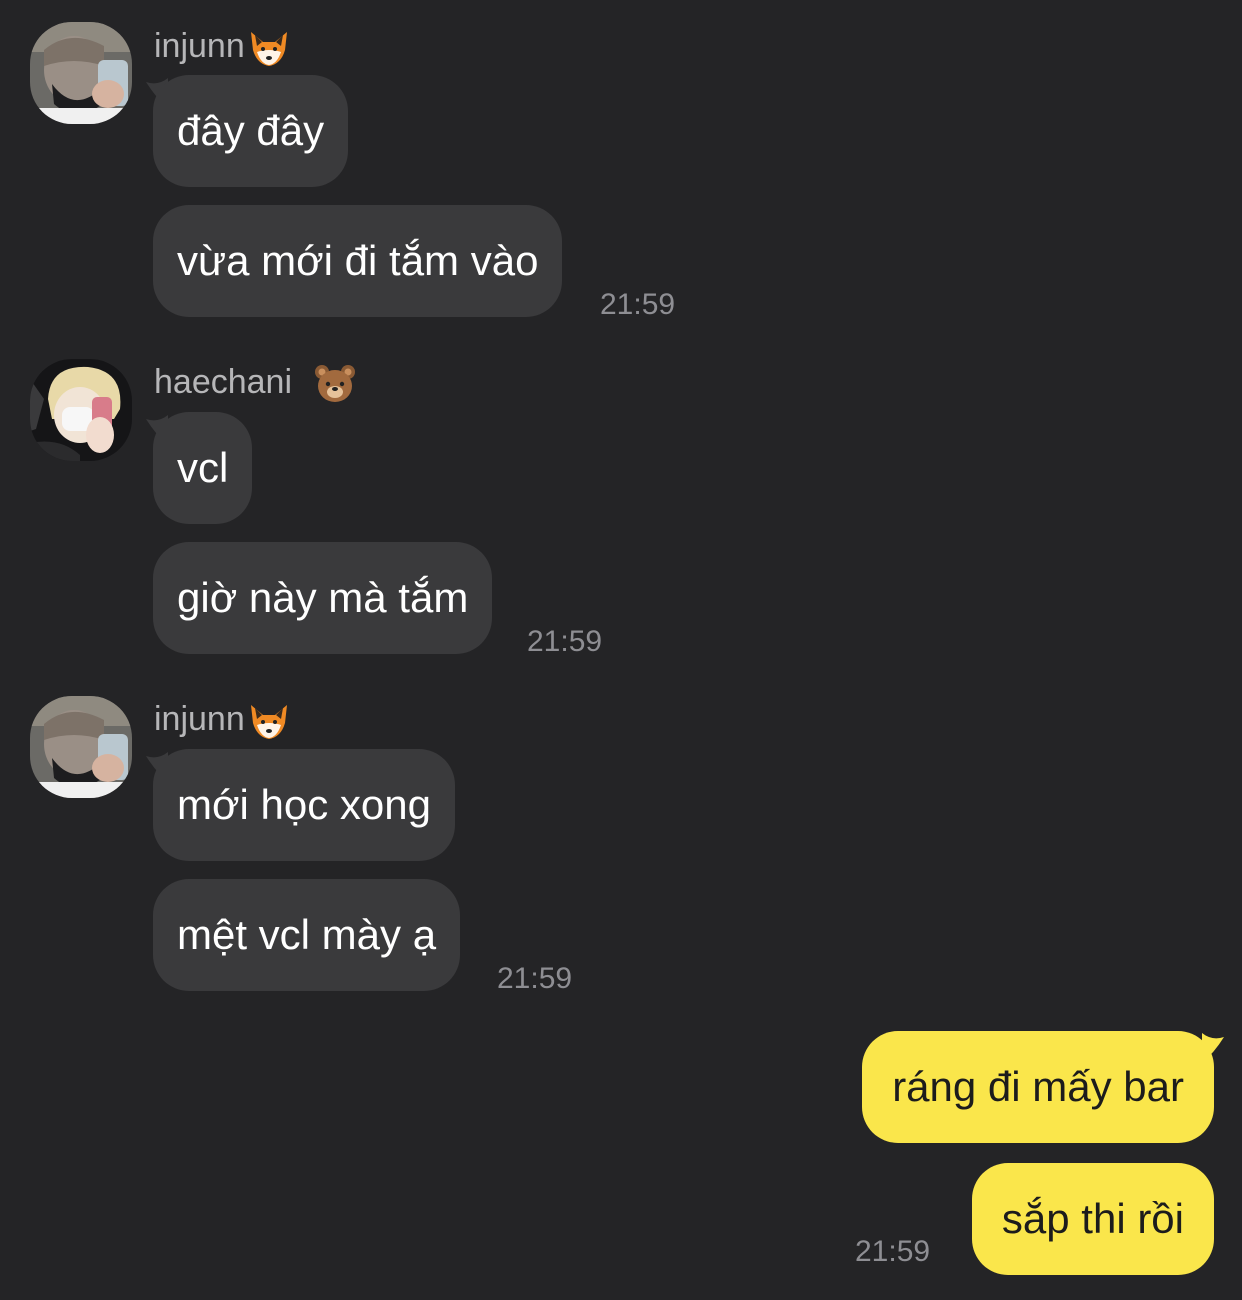 The height and width of the screenshot is (1300, 1242). What do you see at coordinates (228, 382) in the screenshot?
I see `sender-name-text: haechani` at bounding box center [228, 382].